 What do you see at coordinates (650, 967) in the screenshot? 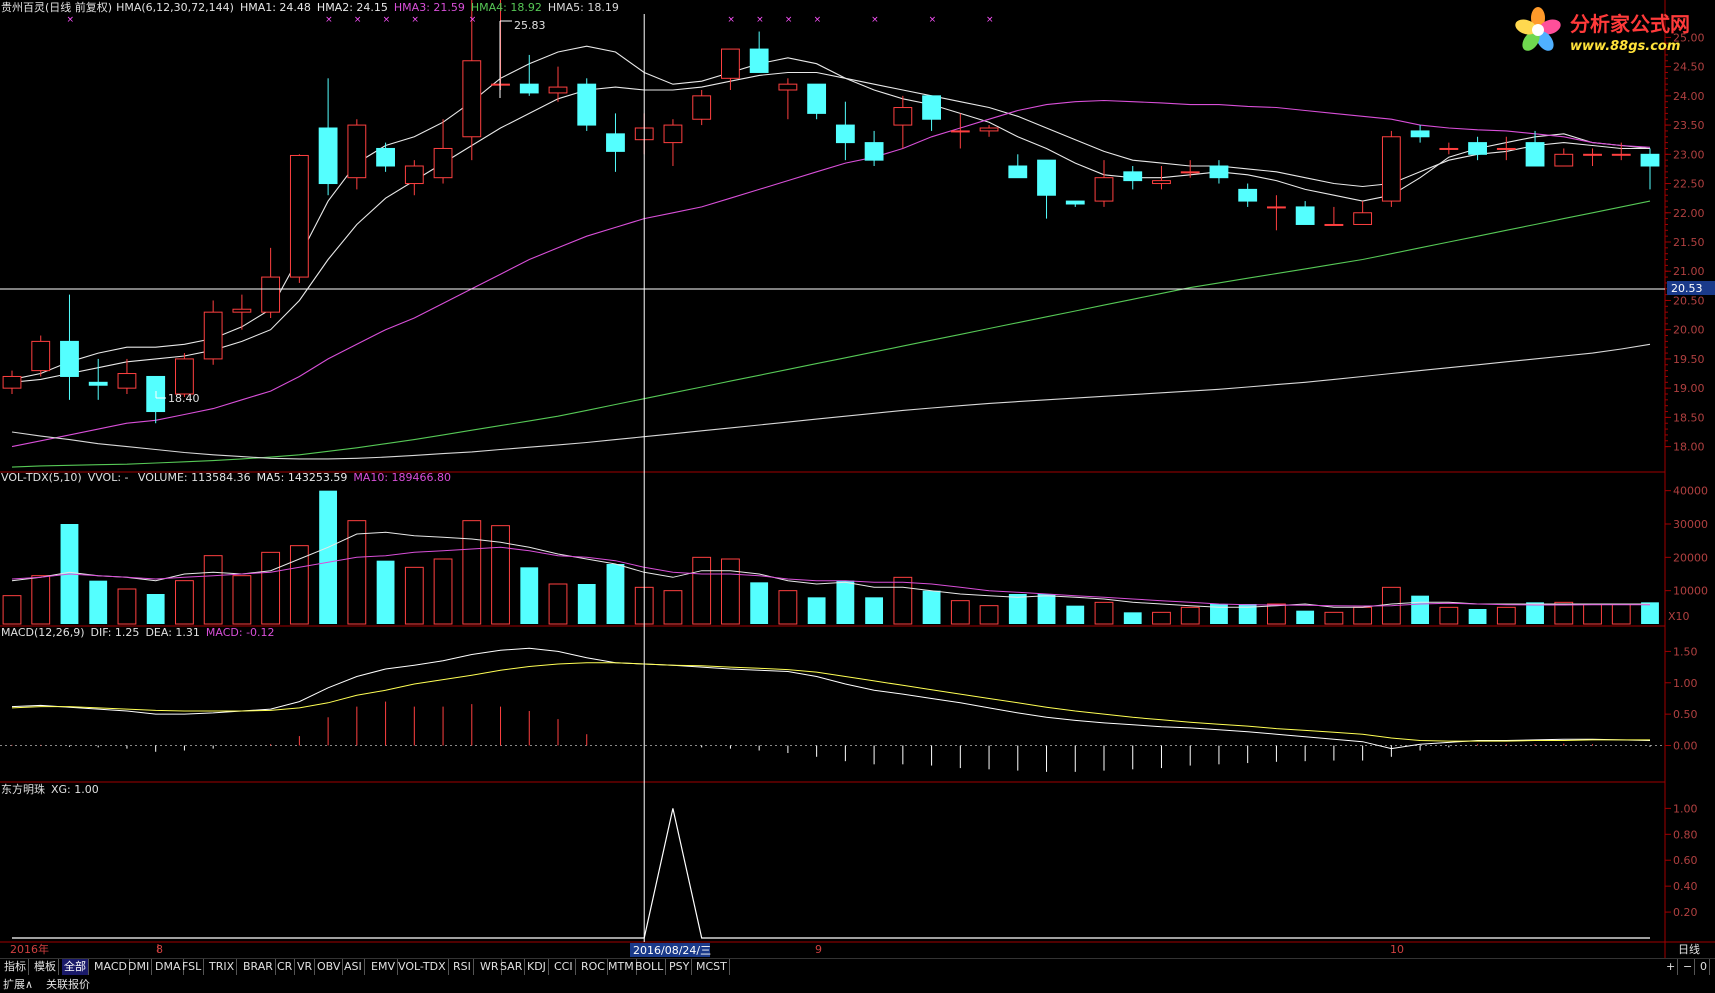
I see `tab-boll: BOLL` at bounding box center [650, 967].